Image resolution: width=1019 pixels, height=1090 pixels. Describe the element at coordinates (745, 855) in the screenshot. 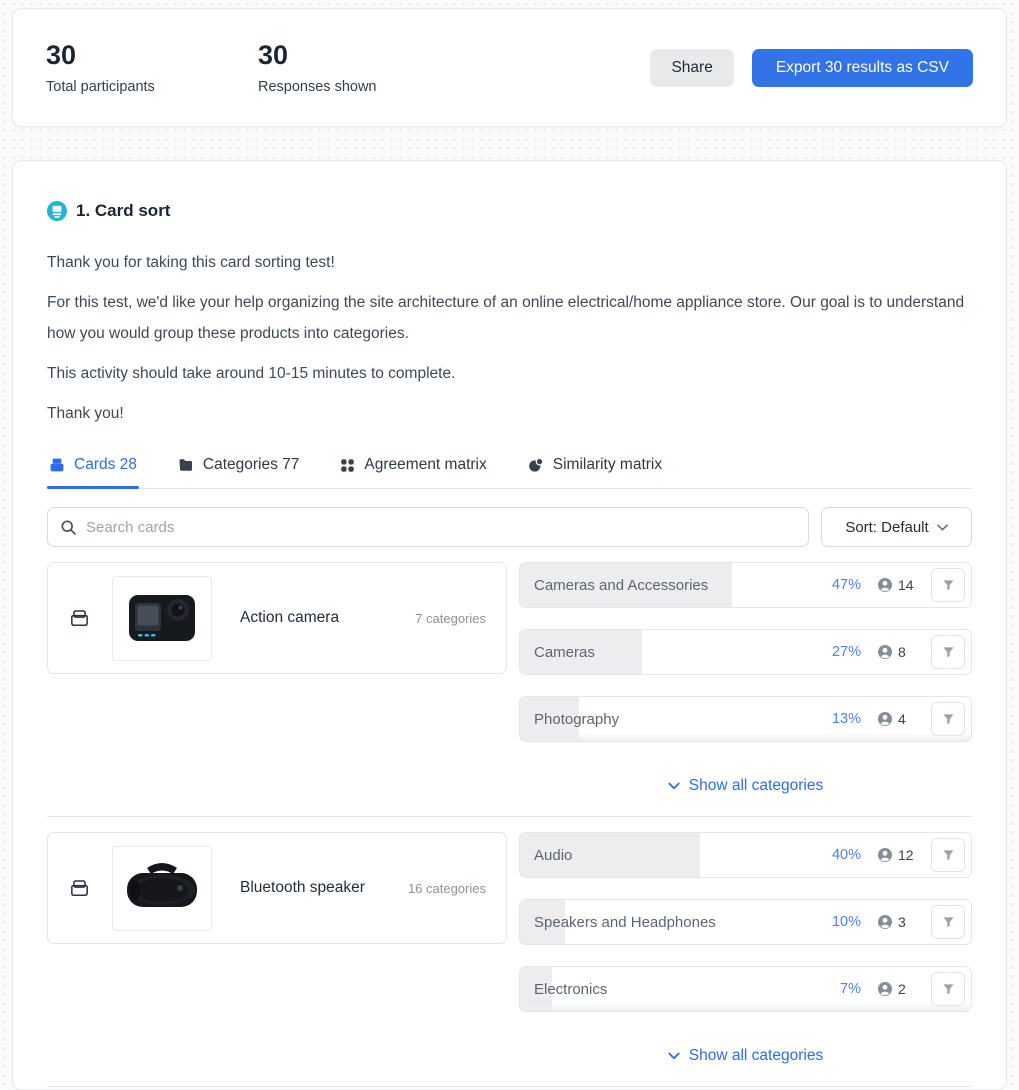

I see `category-row: Audio 40% 12` at that location.